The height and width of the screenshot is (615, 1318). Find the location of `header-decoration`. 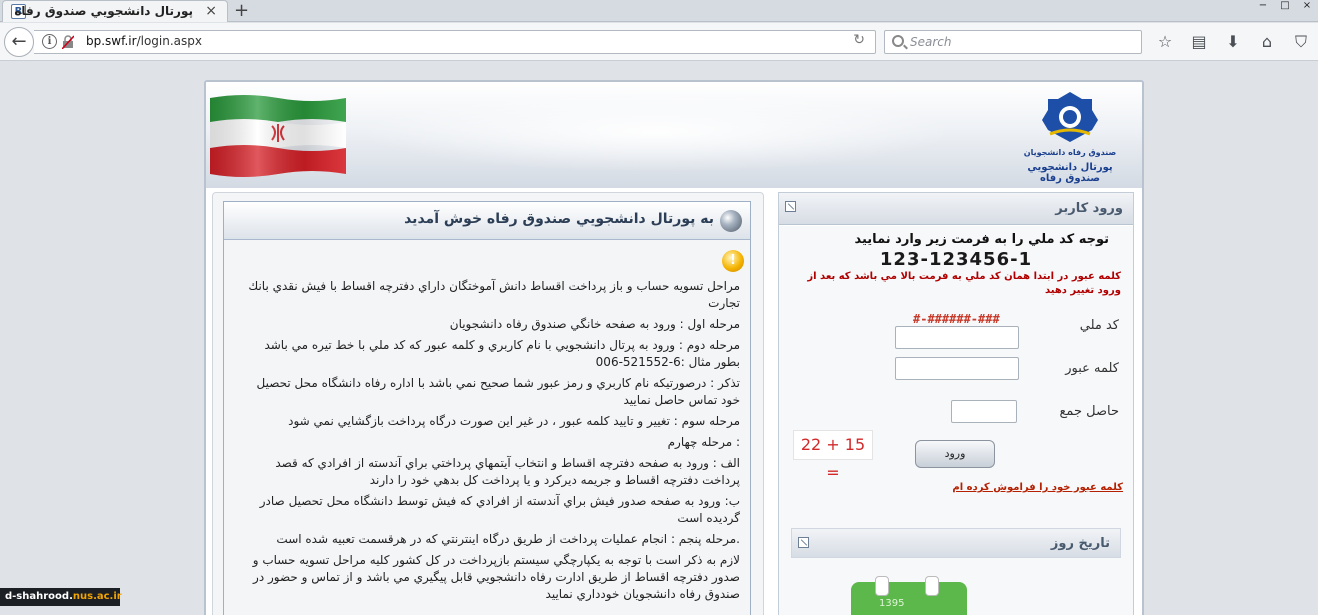

header-decoration is located at coordinates (656, 132).